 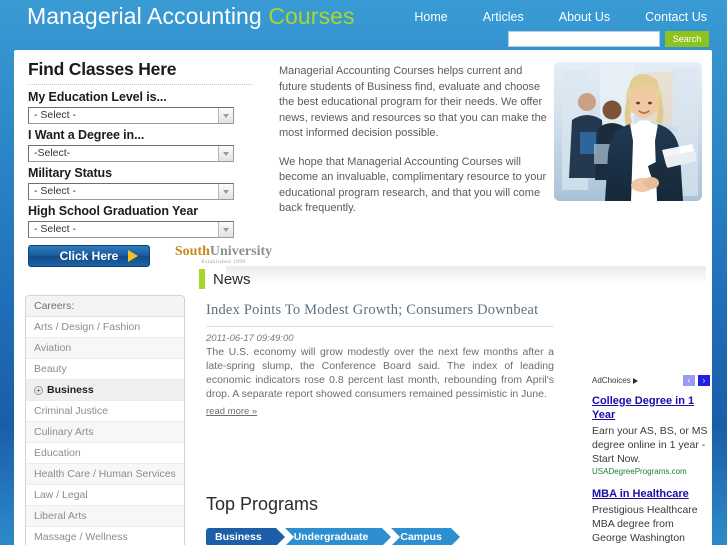 I want to click on ad-title-college-degree: College Degree in 1 Year, so click(x=651, y=408).